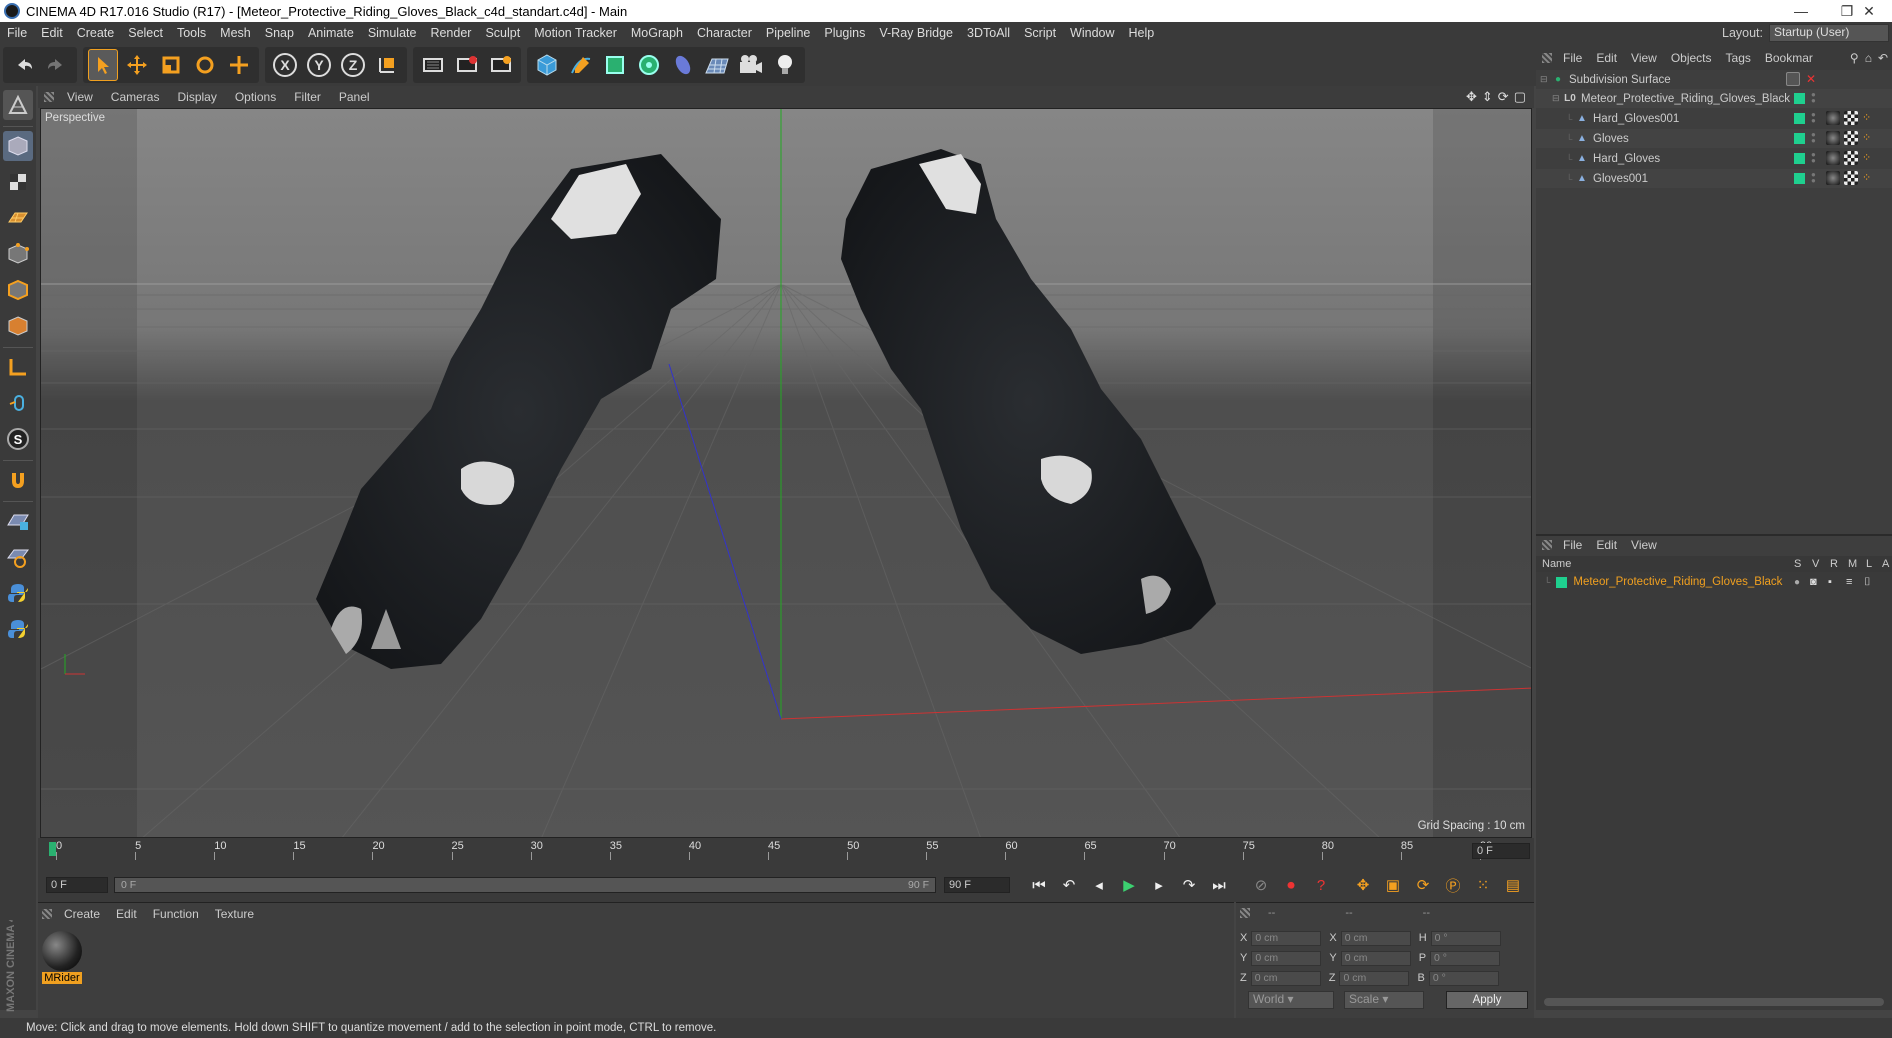 This screenshot has width=1892, height=1038. Describe the element at coordinates (1644, 545) in the screenshot. I see `layer-menu-view: View` at that location.